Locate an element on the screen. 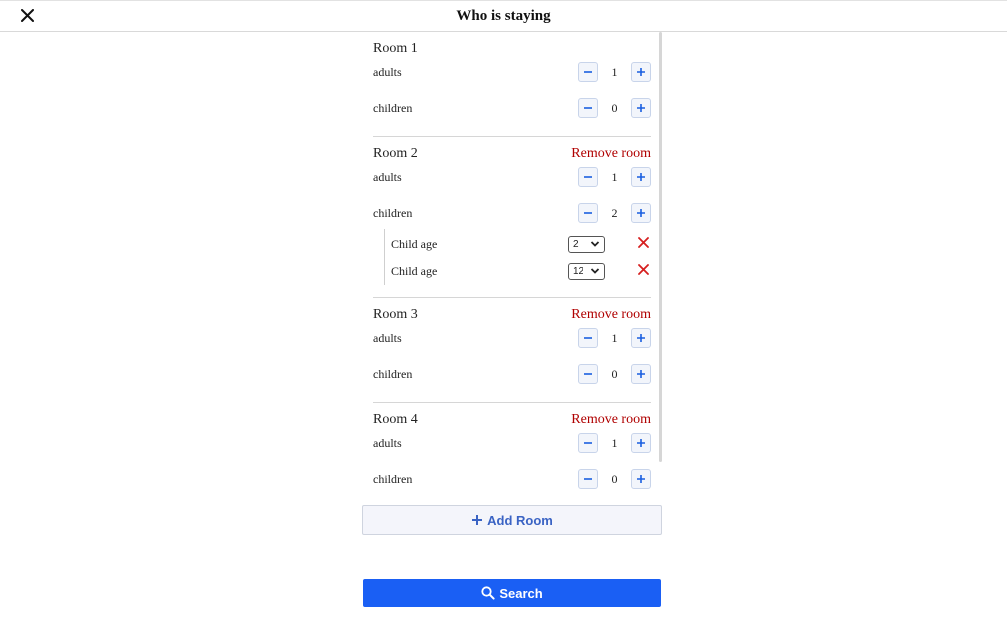 The height and width of the screenshot is (621, 1007). dialog-title: Who is staying is located at coordinates (503, 16).